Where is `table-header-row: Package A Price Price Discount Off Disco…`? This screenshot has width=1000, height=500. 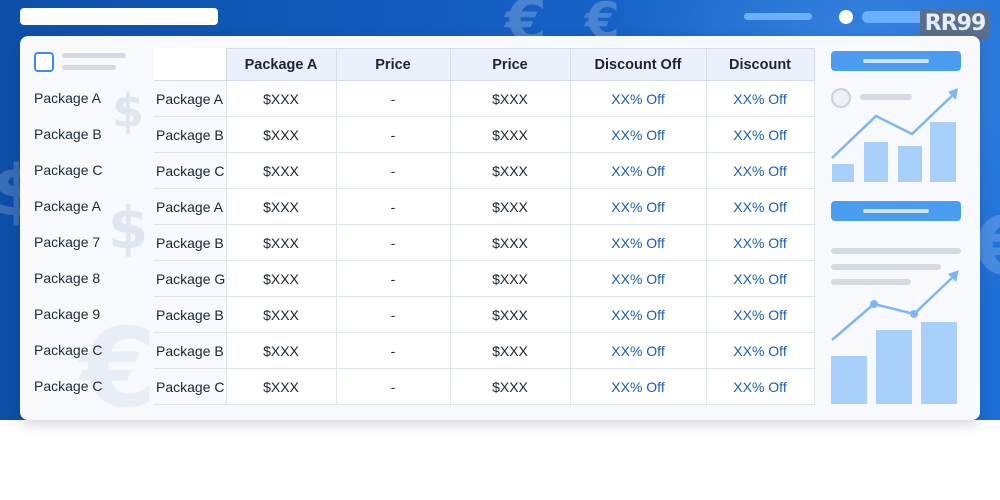 table-header-row: Package A Price Price Discount Off Disco… is located at coordinates (484, 64).